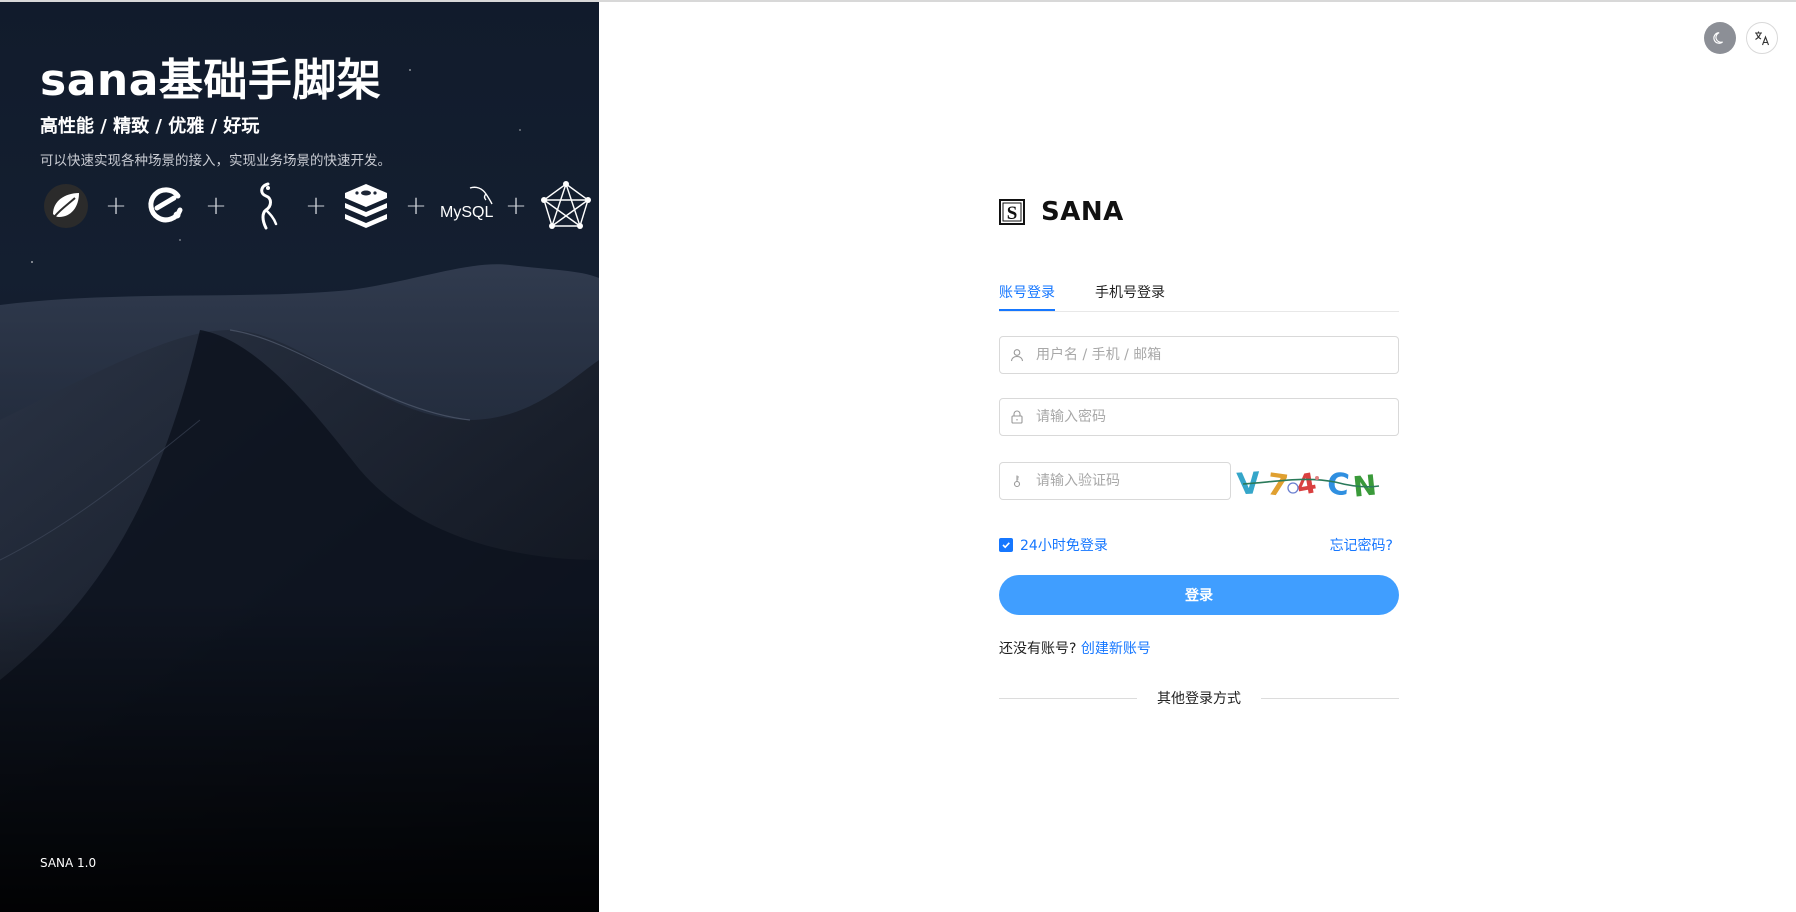 Image resolution: width=1796 pixels, height=912 pixels. Describe the element at coordinates (211, 80) in the screenshot. I see `panel-title: sana基础手脚架` at that location.